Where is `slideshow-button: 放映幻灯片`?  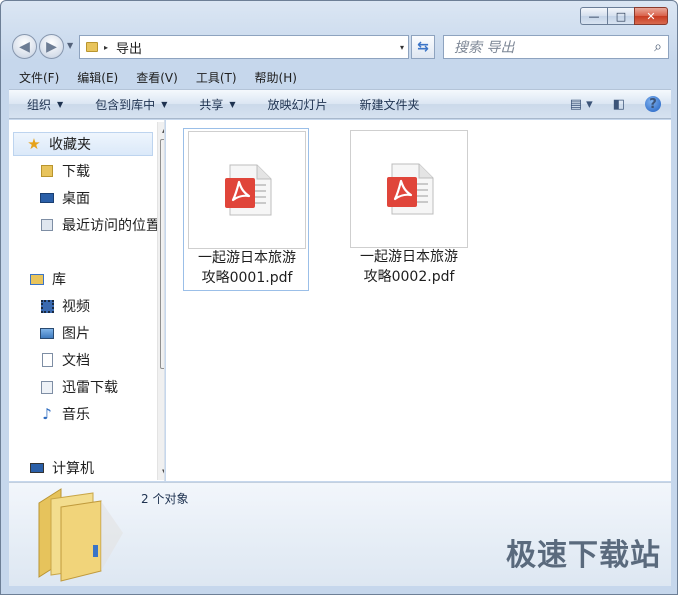 slideshow-button: 放映幻灯片 is located at coordinates (296, 104).